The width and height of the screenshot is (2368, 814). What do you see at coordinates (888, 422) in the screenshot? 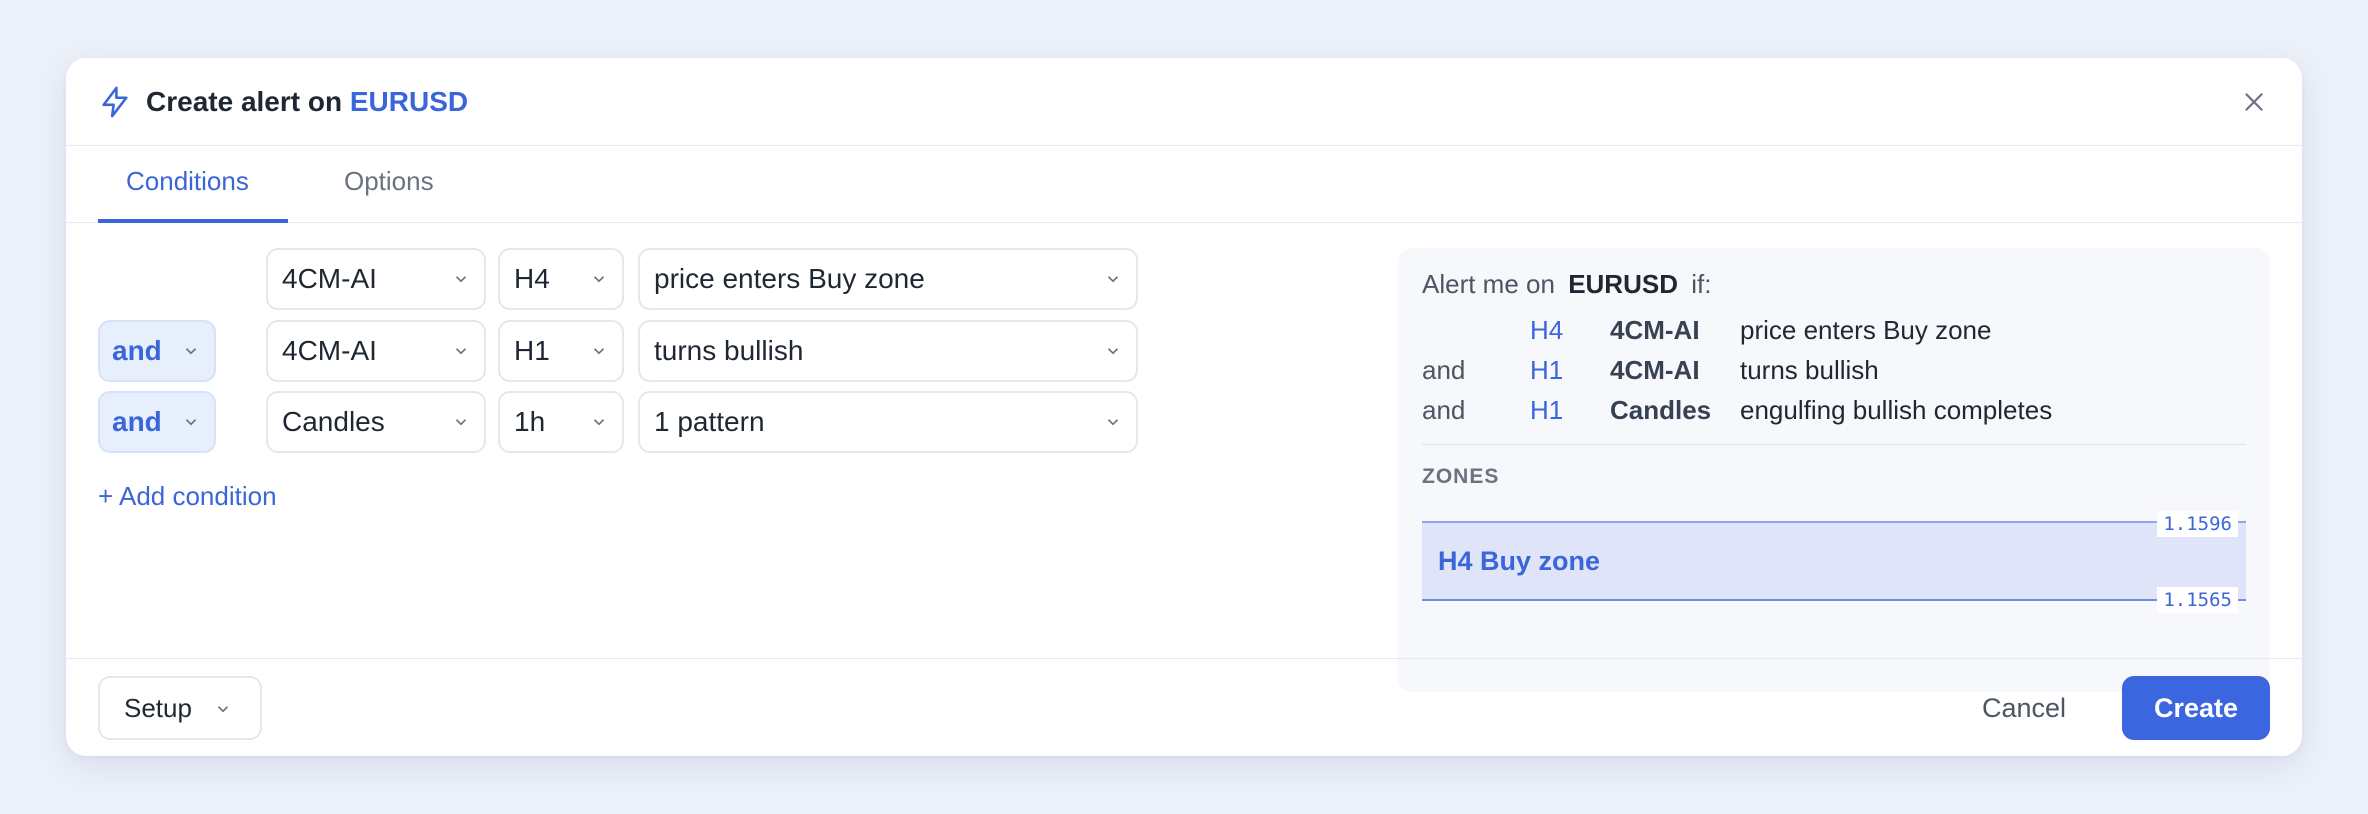
I see `condition-select: 1 pattern` at bounding box center [888, 422].